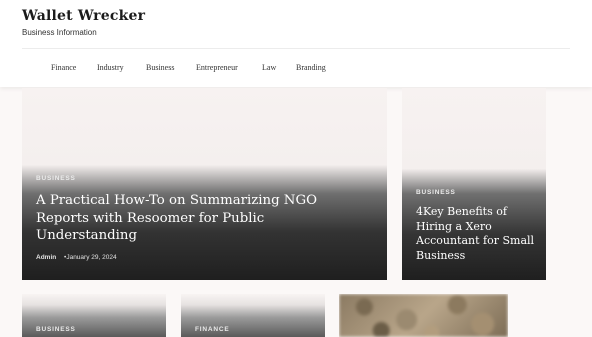  What do you see at coordinates (56, 178) in the screenshot?
I see `featured-post-category: BUSINESS` at bounding box center [56, 178].